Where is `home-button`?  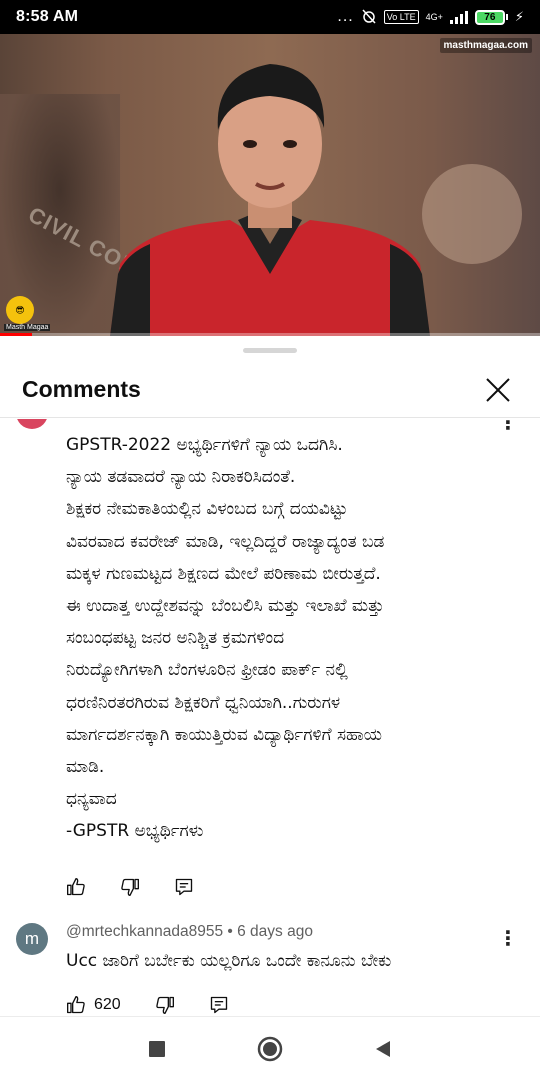
home-button is located at coordinates (270, 1049).